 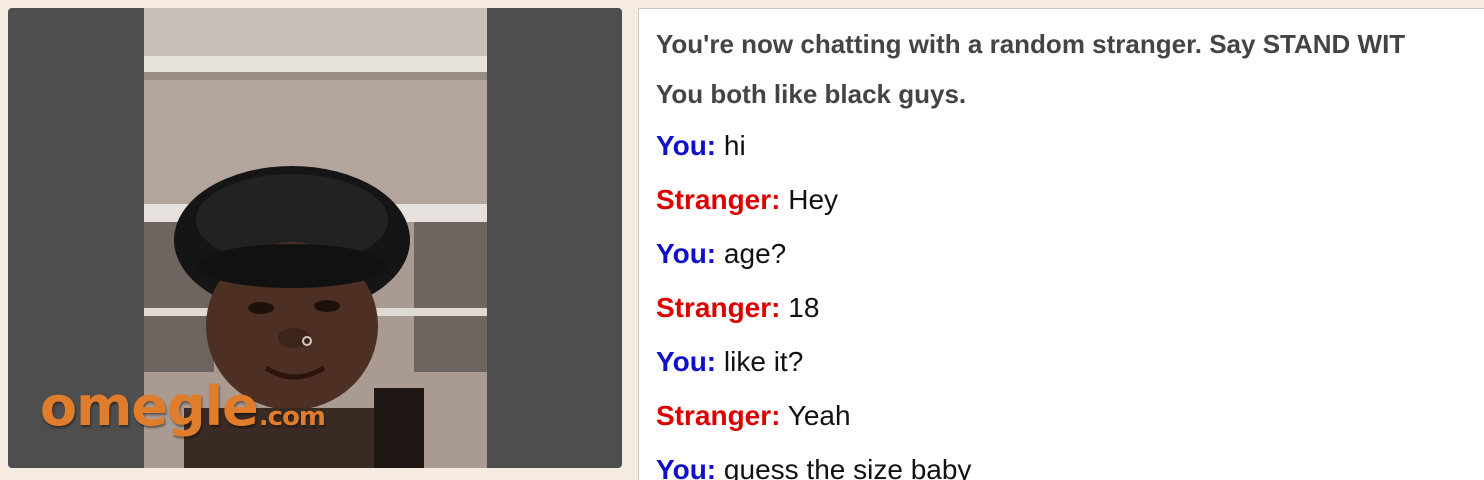 What do you see at coordinates (819, 415) in the screenshot?
I see `message-text: Yeah` at bounding box center [819, 415].